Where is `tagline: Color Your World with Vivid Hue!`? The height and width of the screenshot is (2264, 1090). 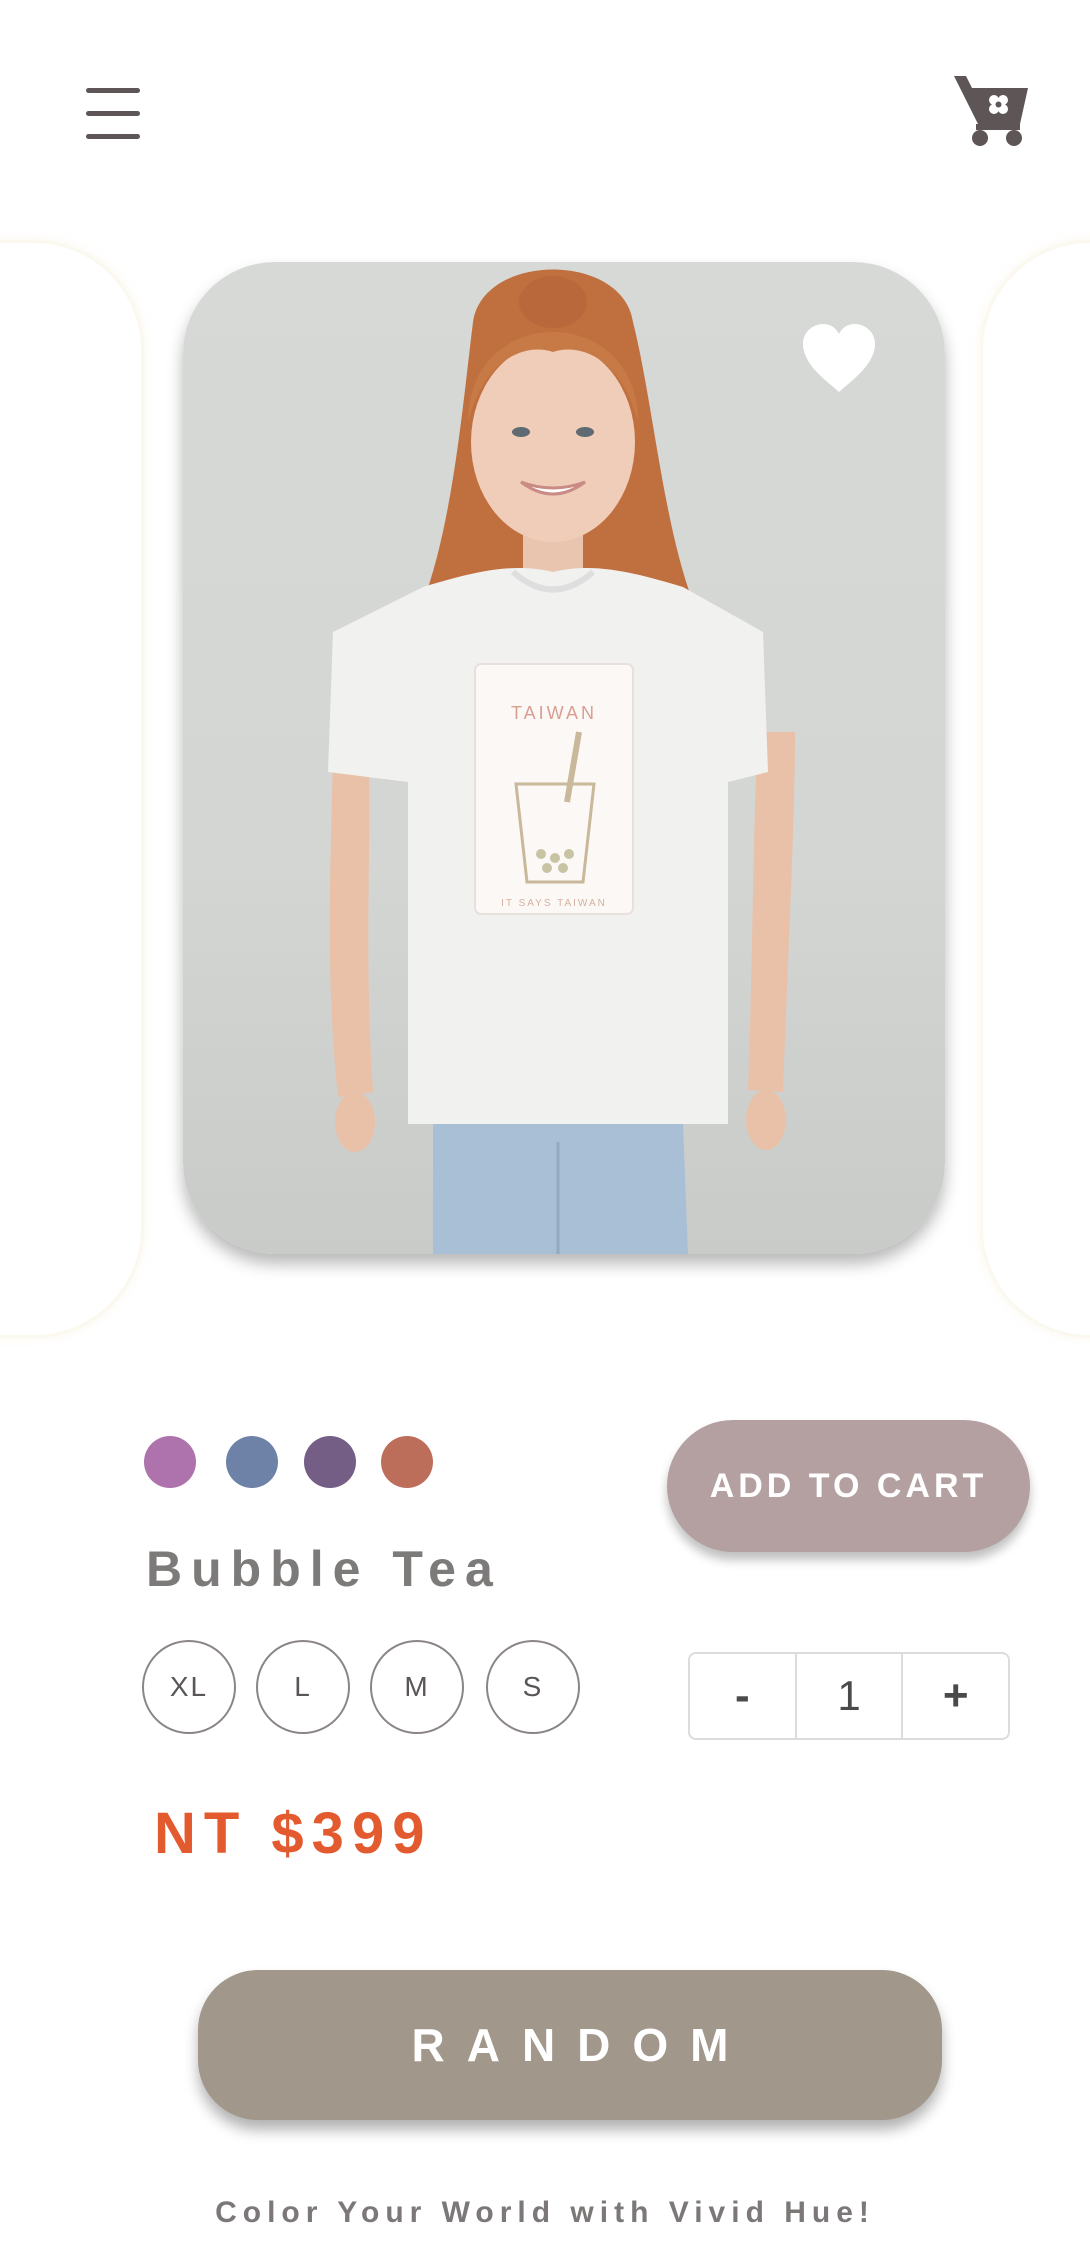 tagline: Color Your World with Vivid Hue! is located at coordinates (545, 2212).